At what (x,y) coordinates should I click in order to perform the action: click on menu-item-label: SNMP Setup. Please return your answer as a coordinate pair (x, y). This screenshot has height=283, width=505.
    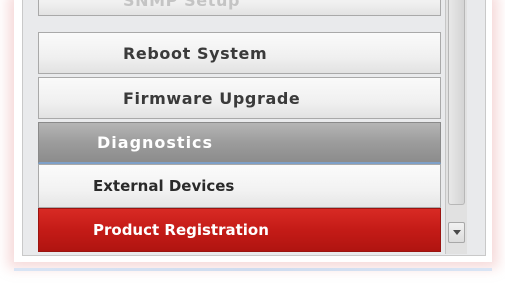
    Looking at the image, I should click on (181, 5).